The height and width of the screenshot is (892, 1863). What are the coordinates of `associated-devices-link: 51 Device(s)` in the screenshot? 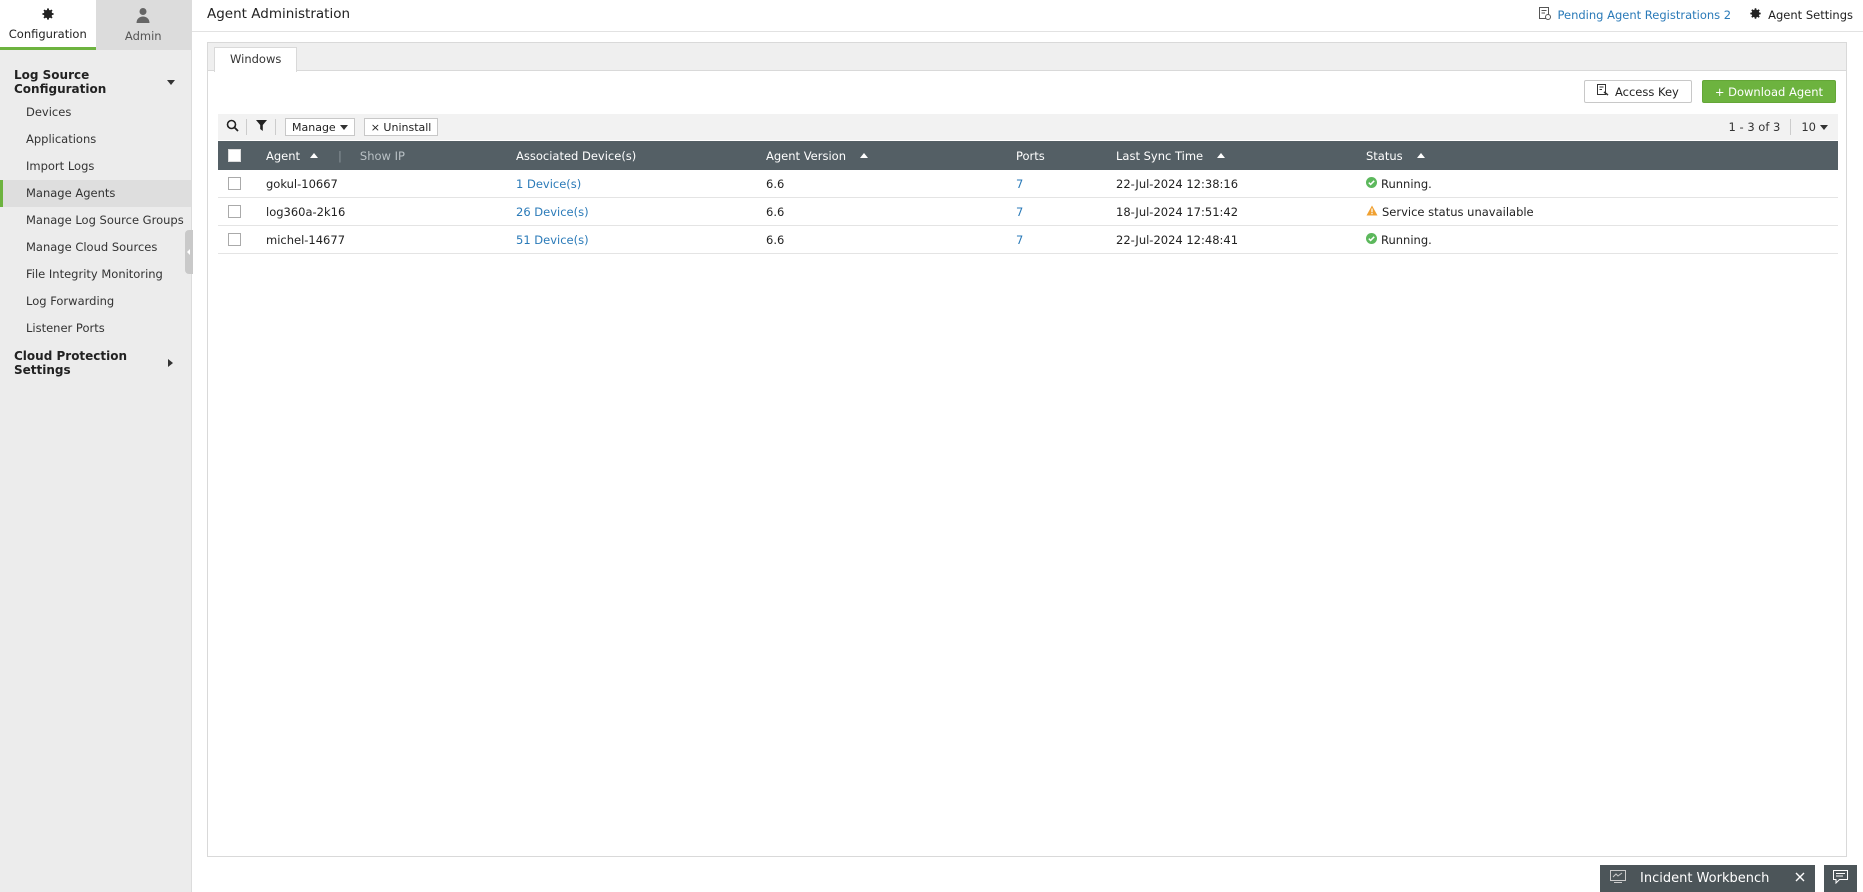 It's located at (552, 240).